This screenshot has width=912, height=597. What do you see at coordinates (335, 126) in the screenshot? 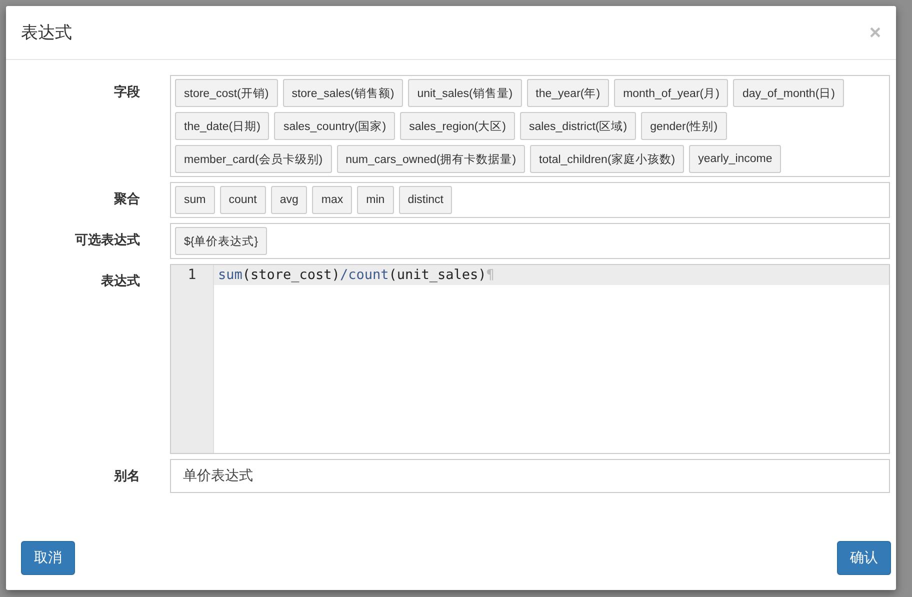
I see `token-button: sales_country(国家)` at bounding box center [335, 126].